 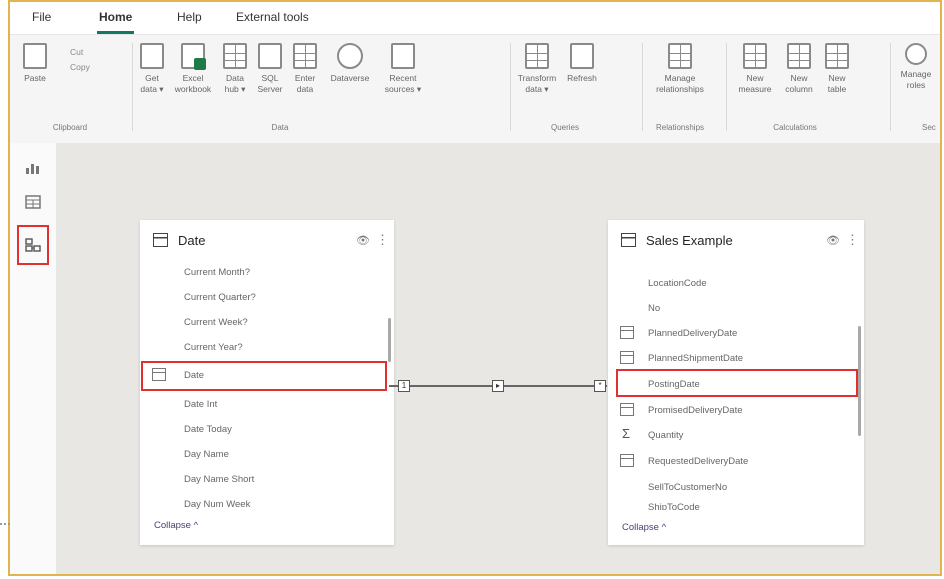 I want to click on new-table-icon, so click(x=837, y=56).